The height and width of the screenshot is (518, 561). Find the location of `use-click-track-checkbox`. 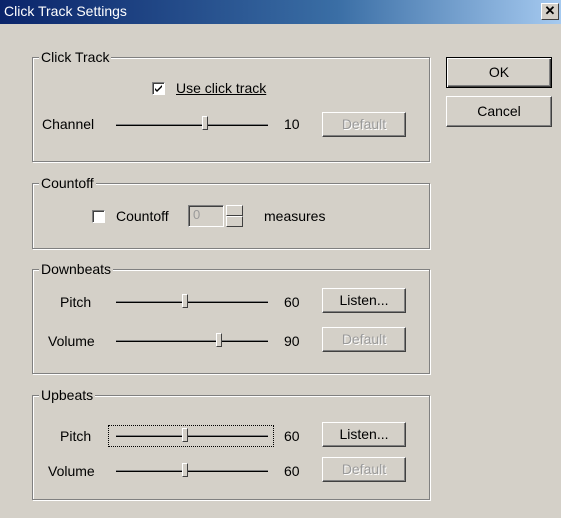

use-click-track-checkbox is located at coordinates (158, 88).